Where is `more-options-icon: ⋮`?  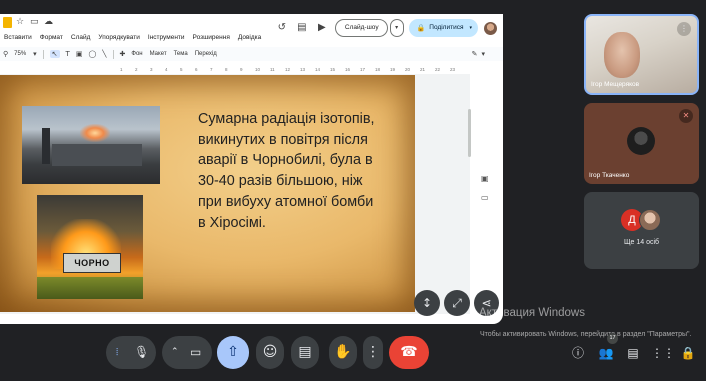 more-options-icon: ⋮ is located at coordinates (684, 29).